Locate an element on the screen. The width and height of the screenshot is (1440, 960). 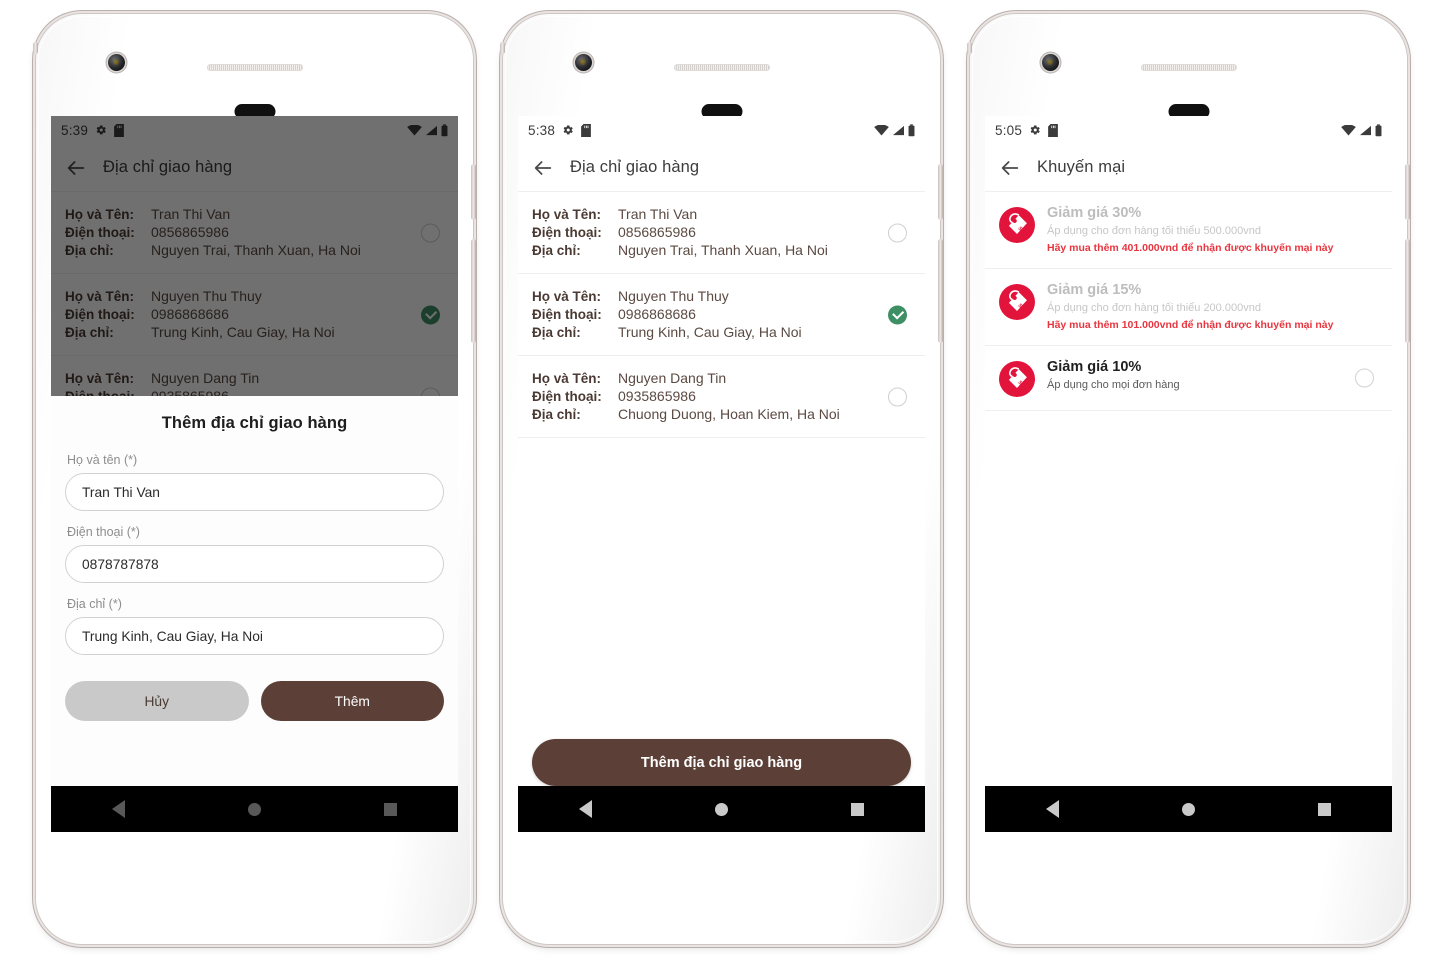
bottom-cta-container: Thêm địa chỉ giao hàng is located at coordinates (721, 762).